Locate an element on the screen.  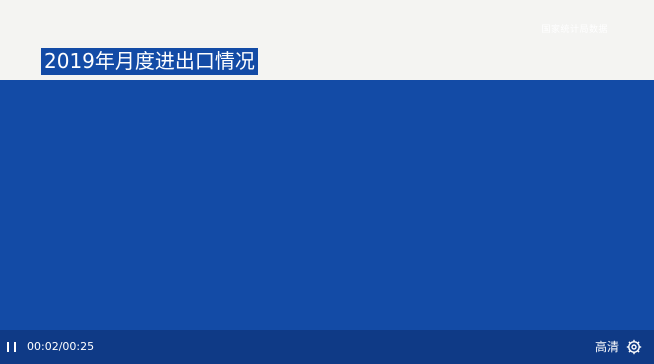
settings-button is located at coordinates (634, 347).